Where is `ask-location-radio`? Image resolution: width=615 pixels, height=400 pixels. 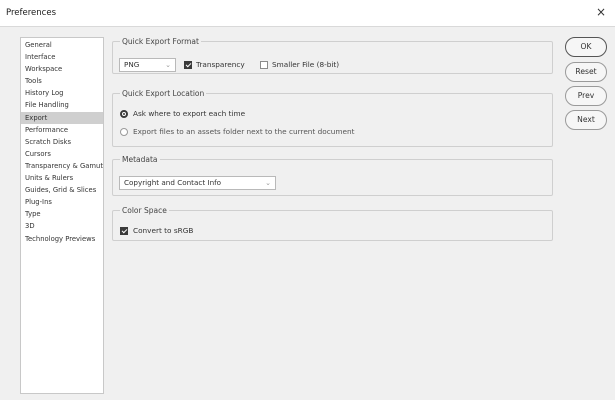
ask-location-radio is located at coordinates (124, 114).